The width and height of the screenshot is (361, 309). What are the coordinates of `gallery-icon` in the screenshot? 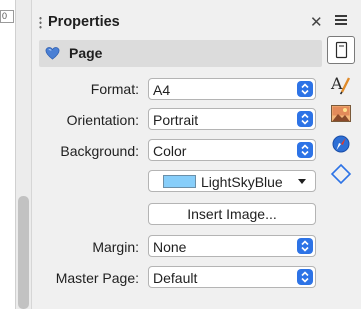 It's located at (341, 114).